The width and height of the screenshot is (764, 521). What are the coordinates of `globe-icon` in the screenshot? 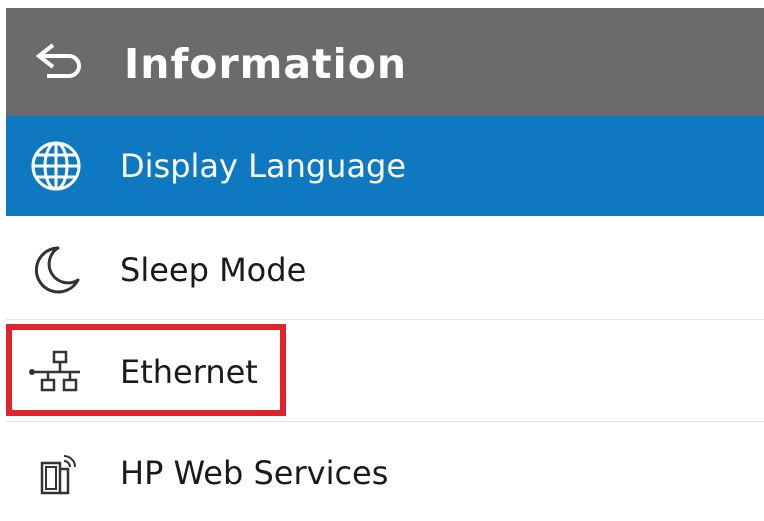 It's located at (56, 166).